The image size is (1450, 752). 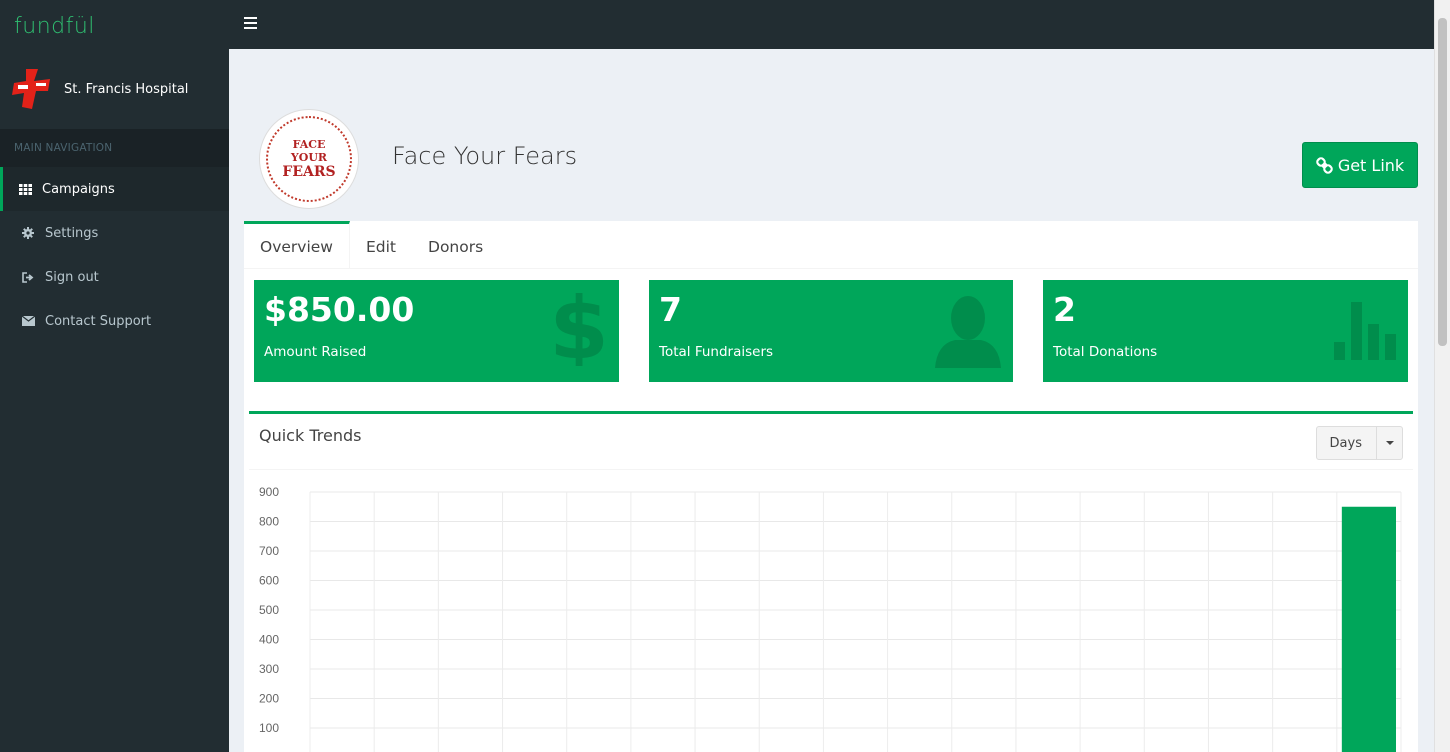 What do you see at coordinates (485, 156) in the screenshot?
I see `campaign-title: Face Your Fears` at bounding box center [485, 156].